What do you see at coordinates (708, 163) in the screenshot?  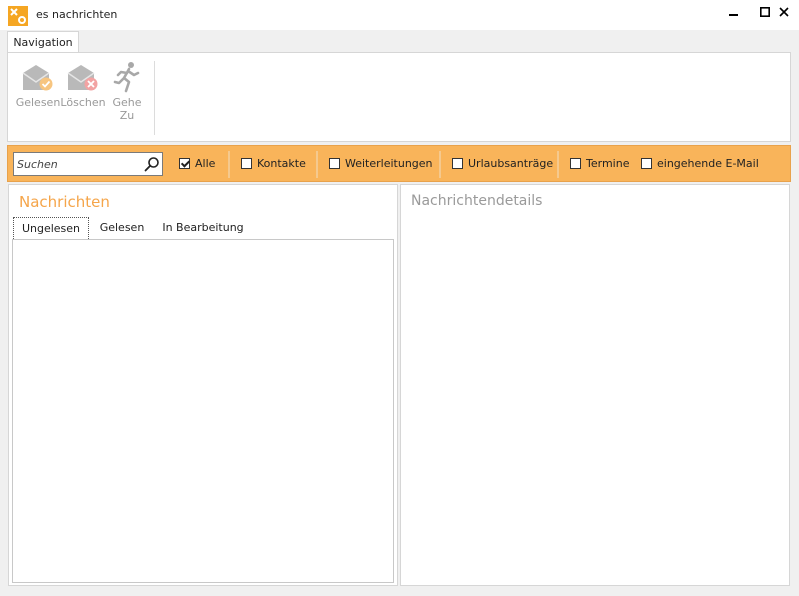 I see `filter-eingehende-email-label: eingehende E-Mail` at bounding box center [708, 163].